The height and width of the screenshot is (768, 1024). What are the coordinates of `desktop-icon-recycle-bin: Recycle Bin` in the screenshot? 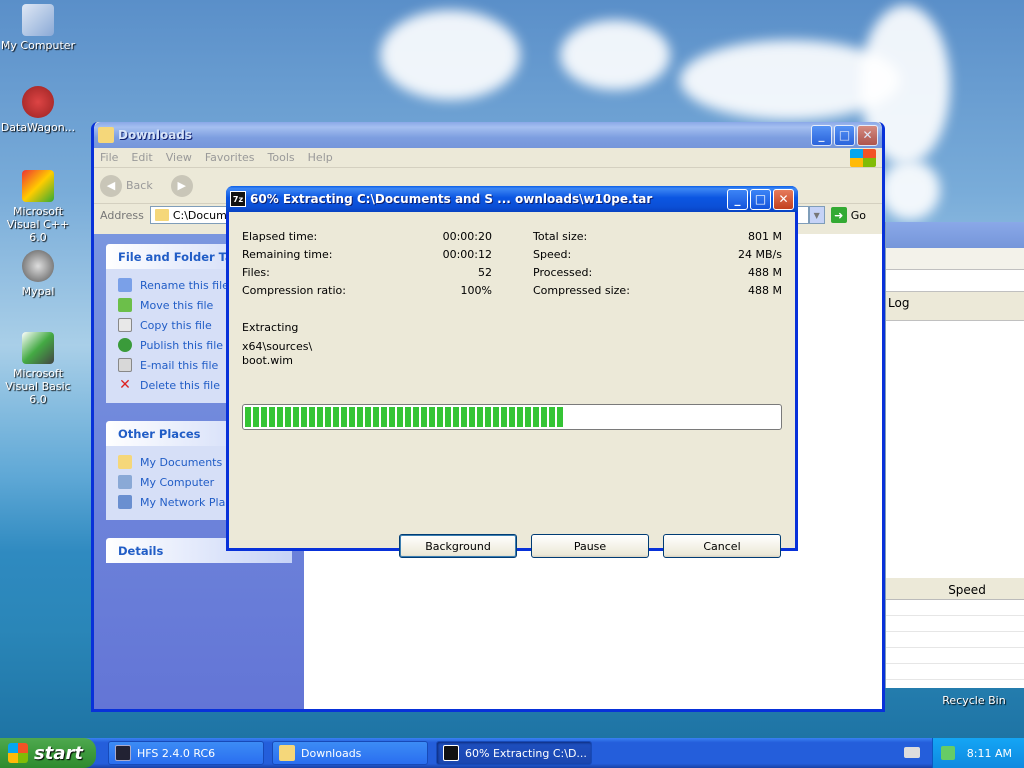 It's located at (974, 700).